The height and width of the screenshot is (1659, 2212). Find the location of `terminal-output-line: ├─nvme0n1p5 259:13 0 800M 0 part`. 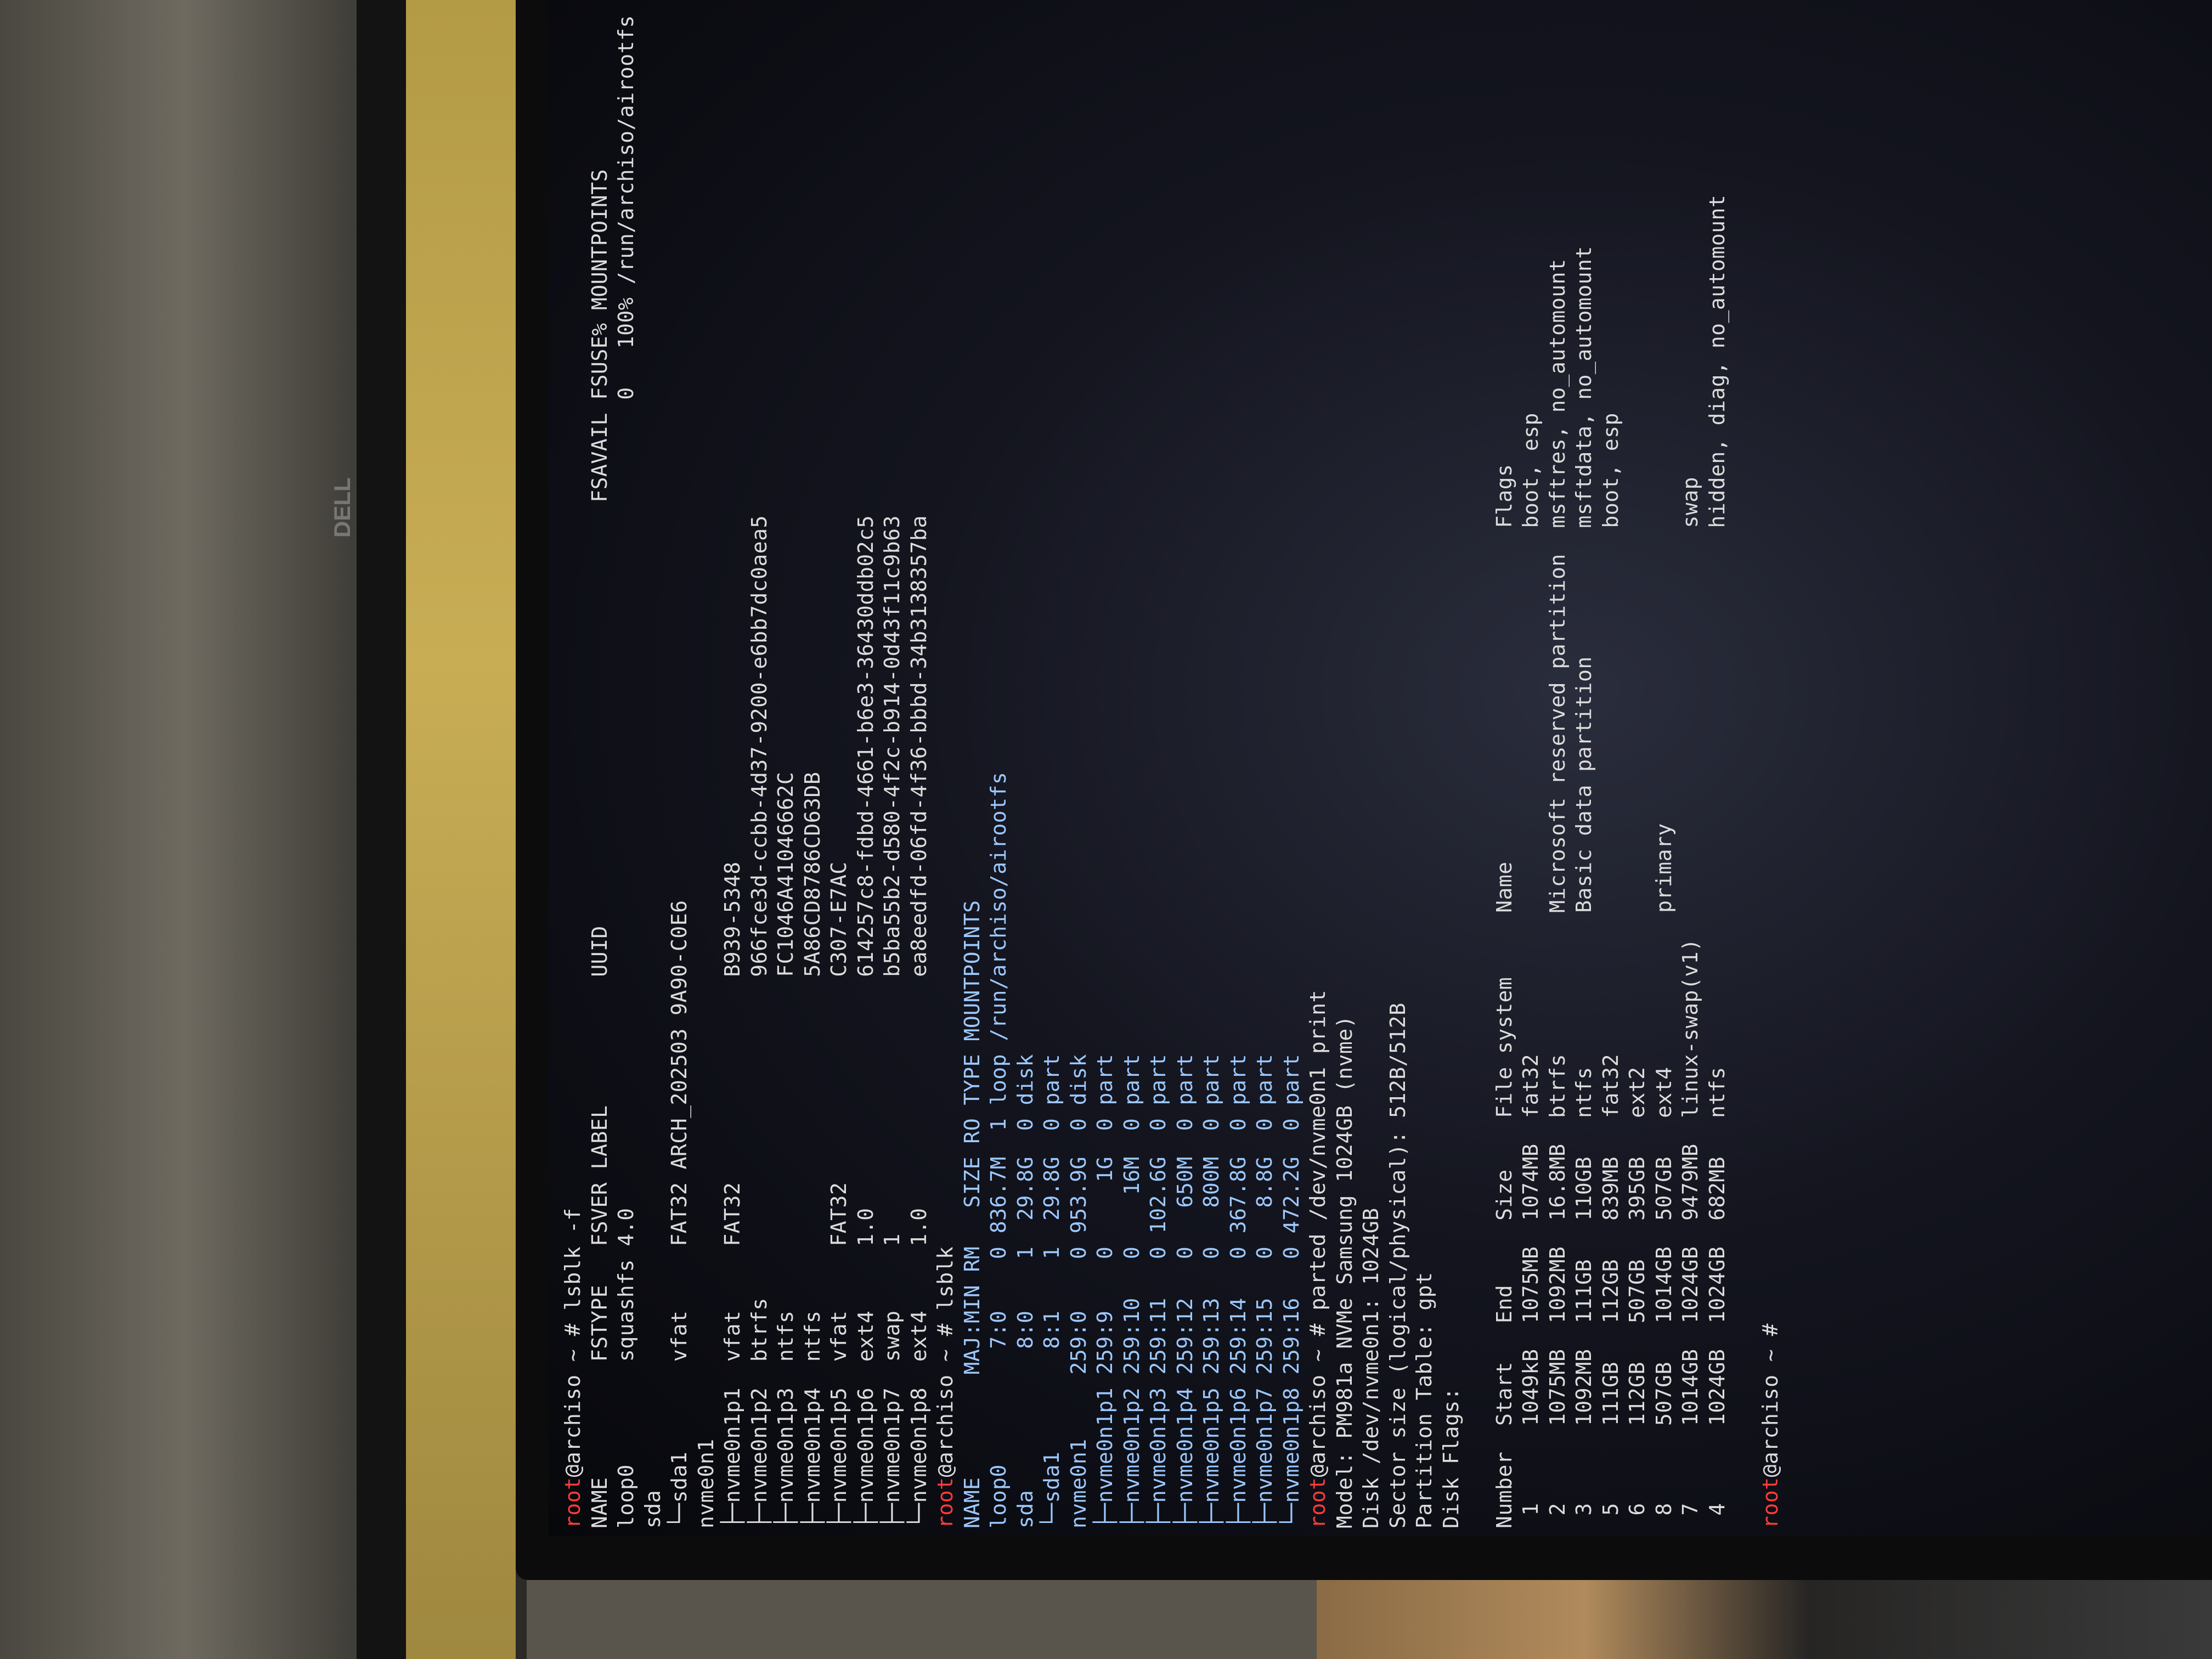

terminal-output-line: ├─nvme0n1p5 259:13 0 800M 0 part is located at coordinates (1211, 1291).